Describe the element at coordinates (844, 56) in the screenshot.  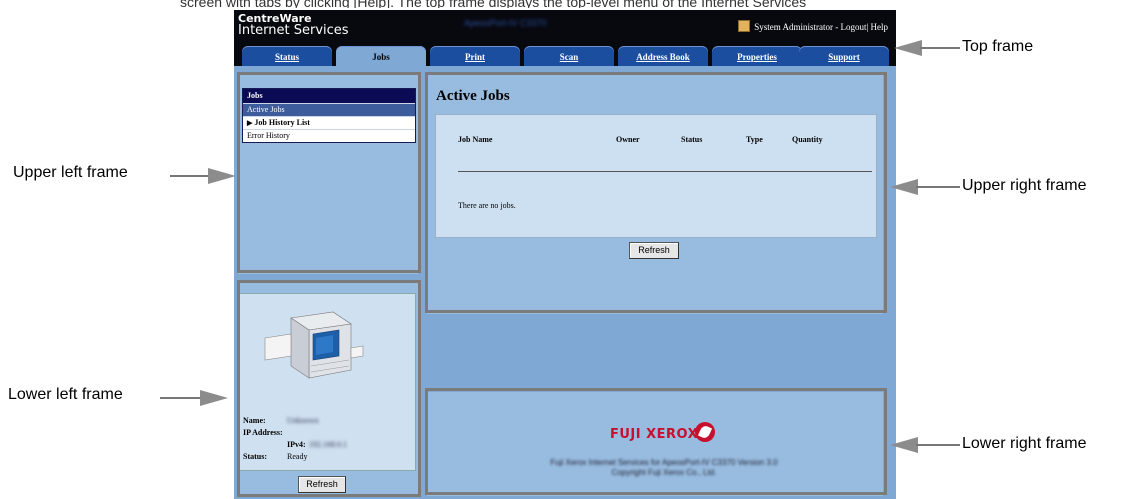
I see `tab-support: Support` at that location.